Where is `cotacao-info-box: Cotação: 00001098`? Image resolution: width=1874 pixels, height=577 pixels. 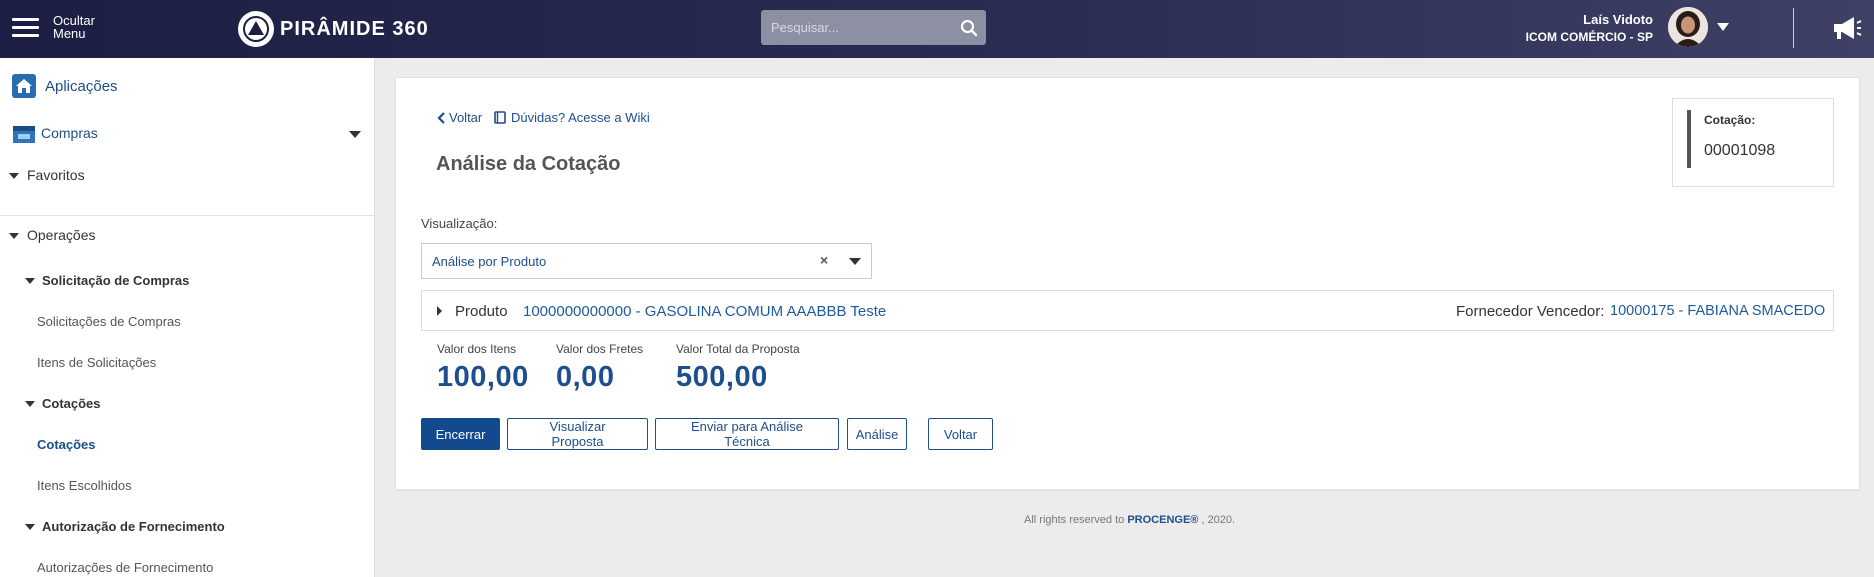
cotacao-info-box: Cotação: 00001098 is located at coordinates (1753, 142).